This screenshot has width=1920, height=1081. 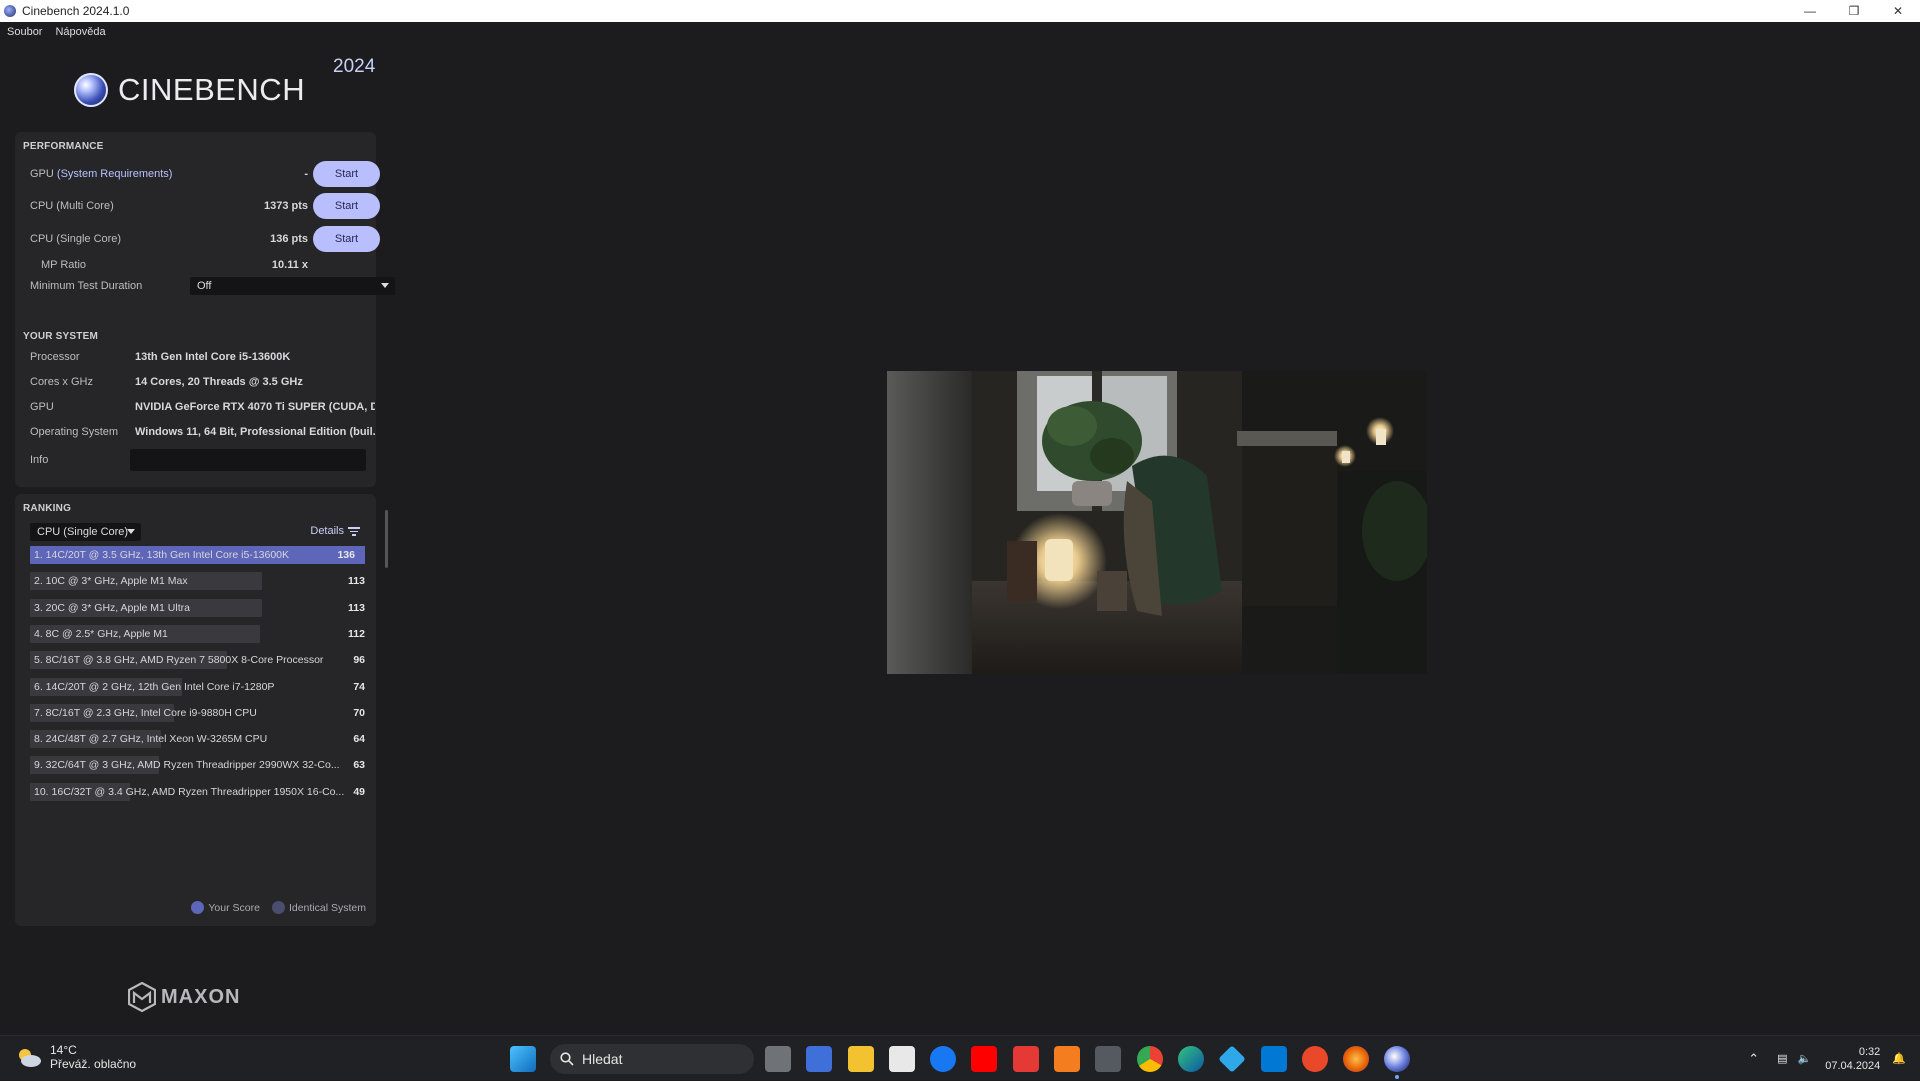 I want to click on save-app-icon, so click(x=819, y=1059).